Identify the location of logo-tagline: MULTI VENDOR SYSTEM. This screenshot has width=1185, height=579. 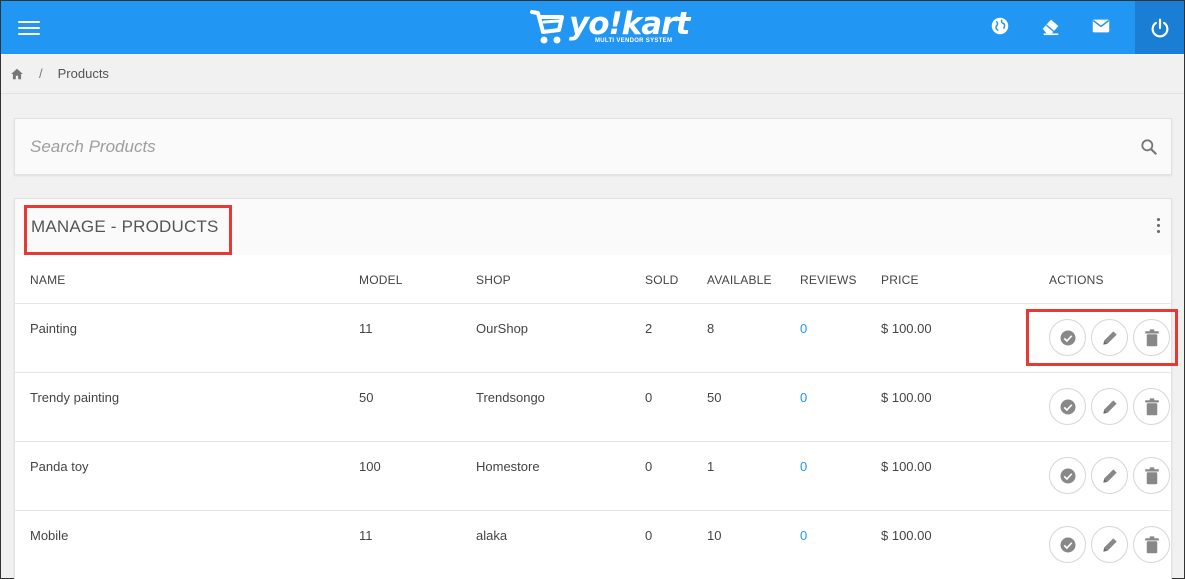
(634, 40).